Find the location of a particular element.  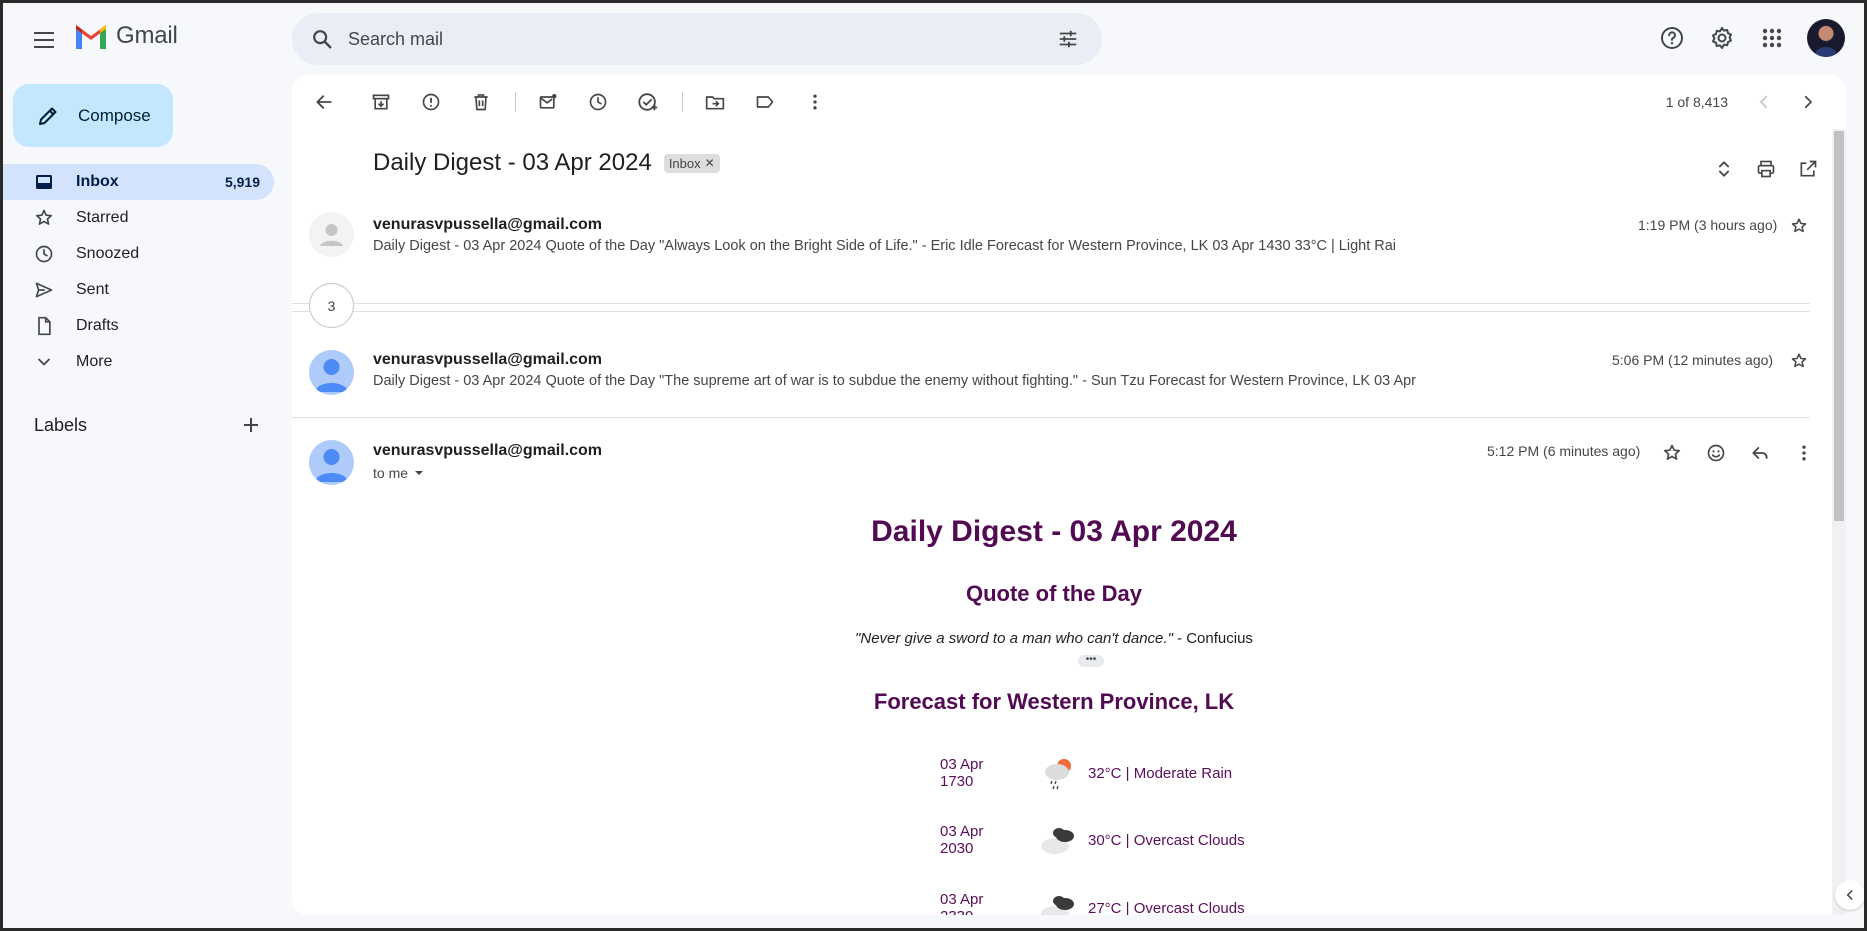

forecast-row: 03 Apr 1730 32°C | Moderate Rain is located at coordinates (1086, 773).